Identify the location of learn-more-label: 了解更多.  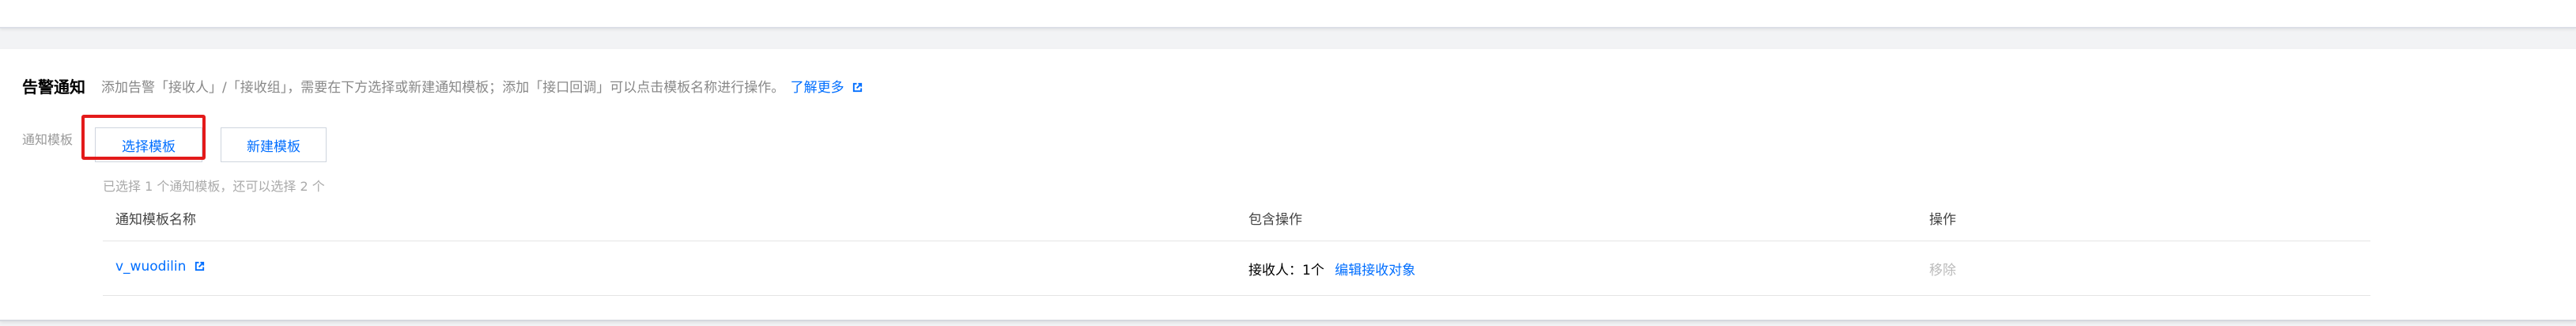
(817, 88).